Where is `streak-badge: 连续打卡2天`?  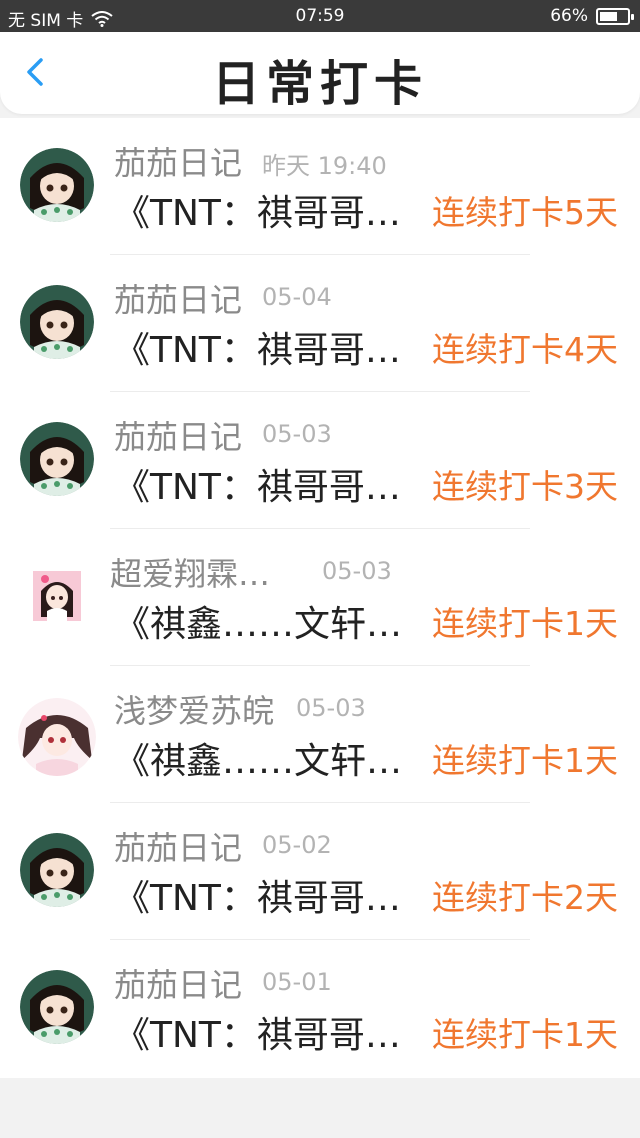
streak-badge: 连续打卡2天 is located at coordinates (525, 897).